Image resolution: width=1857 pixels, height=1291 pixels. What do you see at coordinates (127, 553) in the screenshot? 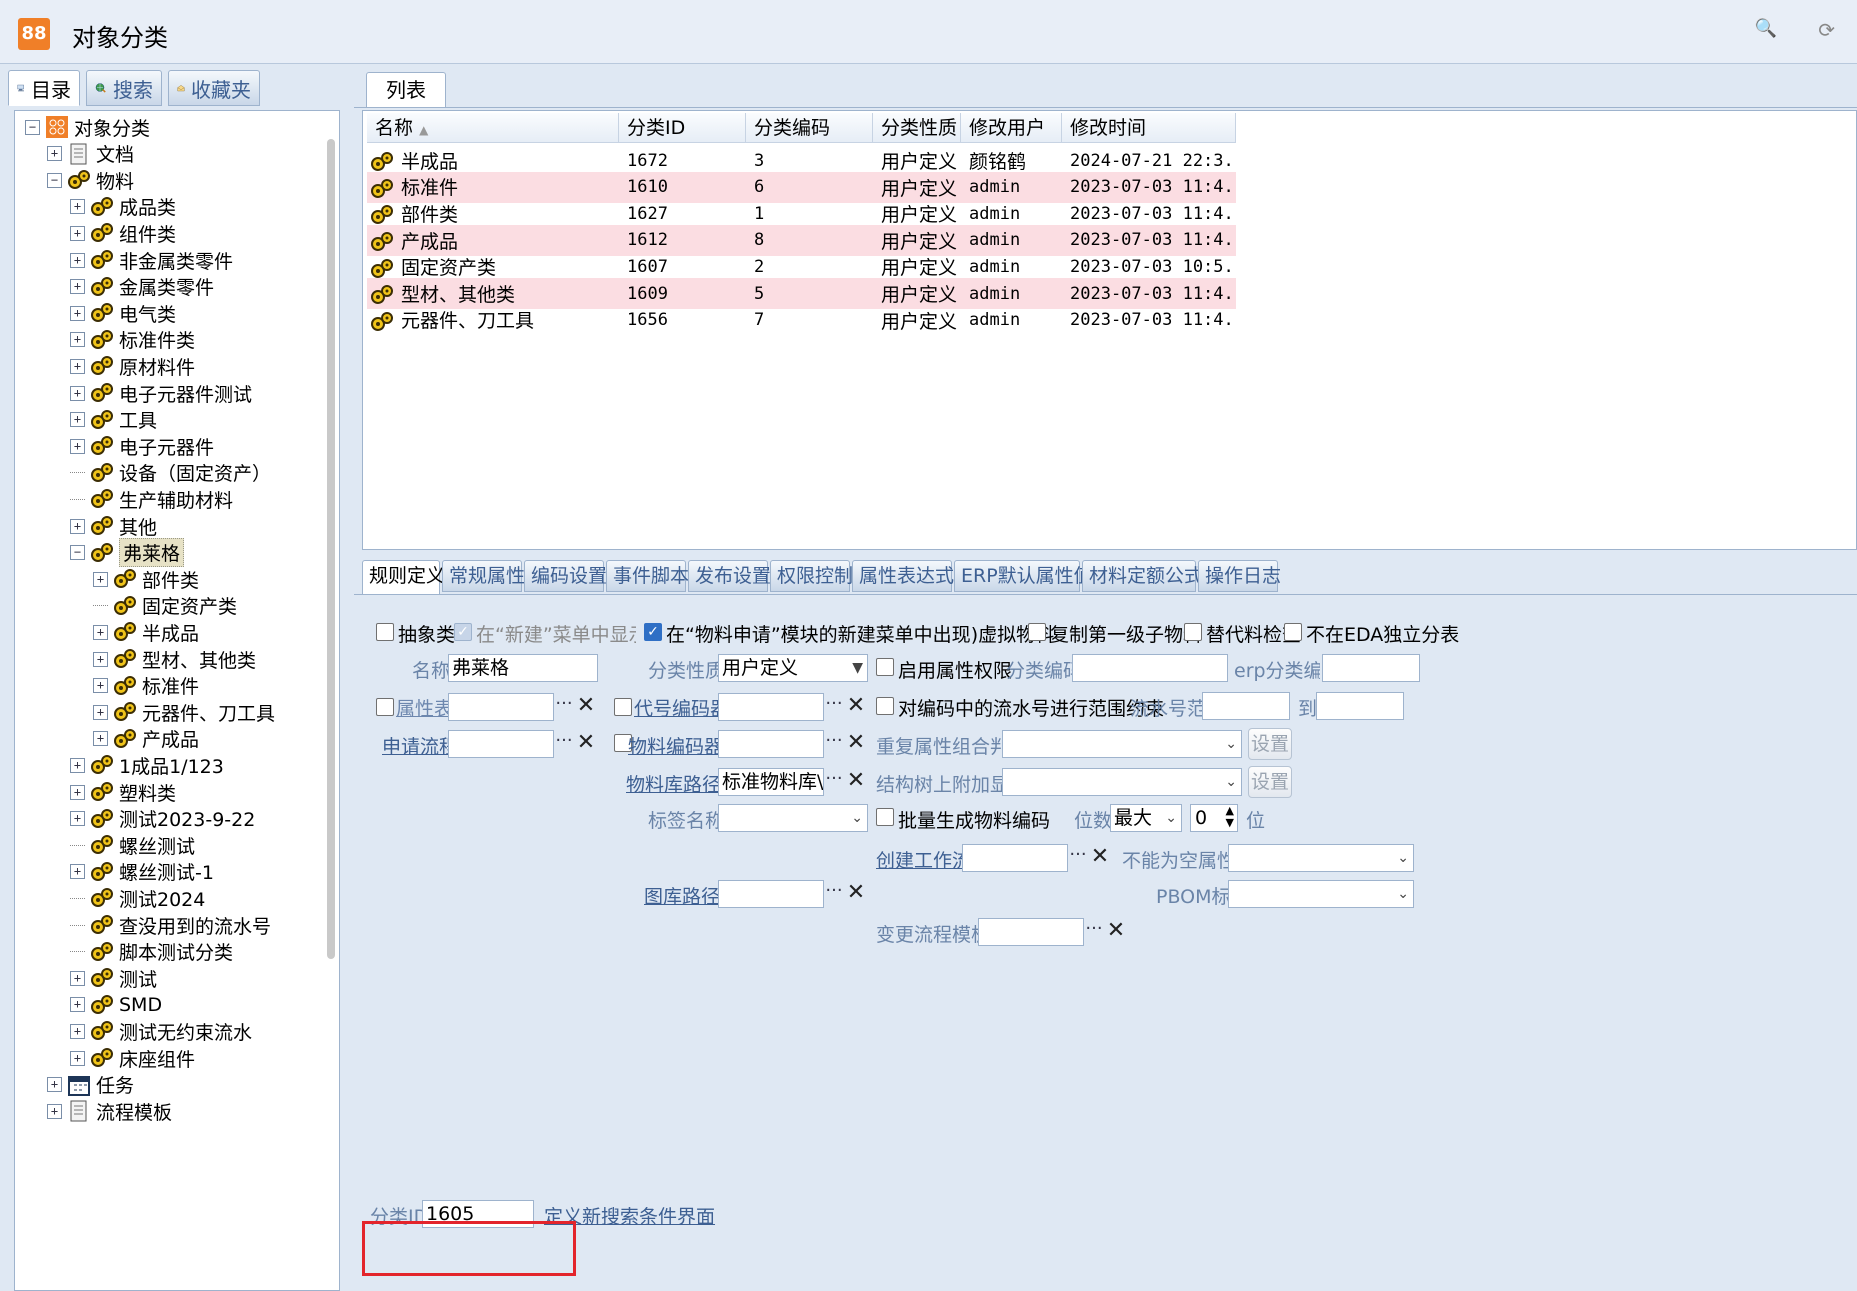
I see `tree-node: − 弗莱格` at bounding box center [127, 553].